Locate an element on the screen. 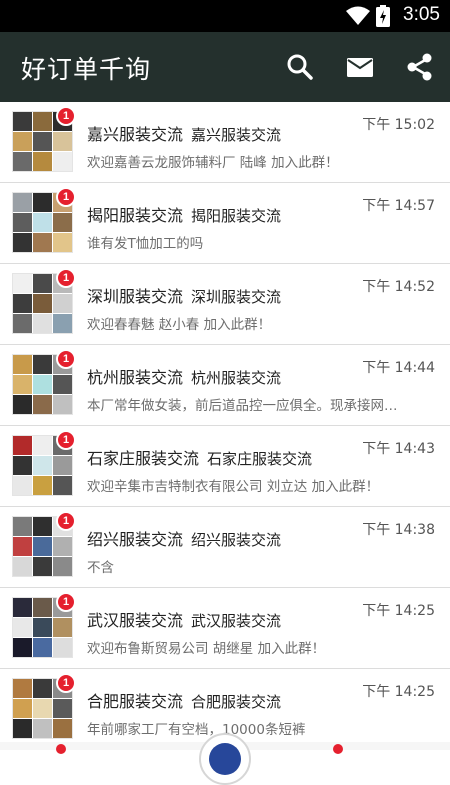 The width and height of the screenshot is (450, 785). group-subtitle: 揭阳服装交流 is located at coordinates (236, 216).